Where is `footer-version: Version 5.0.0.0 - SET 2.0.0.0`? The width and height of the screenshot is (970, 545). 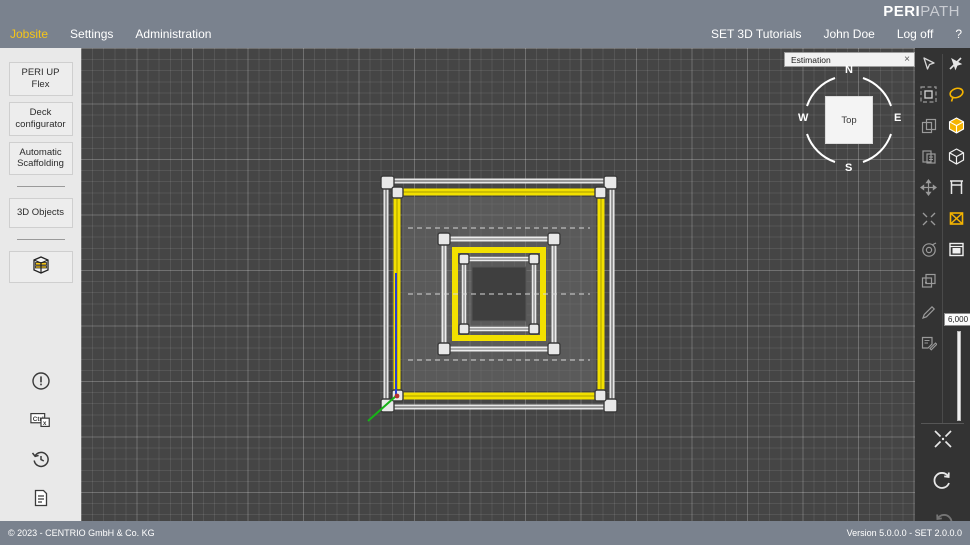 footer-version: Version 5.0.0.0 - SET 2.0.0.0 is located at coordinates (904, 533).